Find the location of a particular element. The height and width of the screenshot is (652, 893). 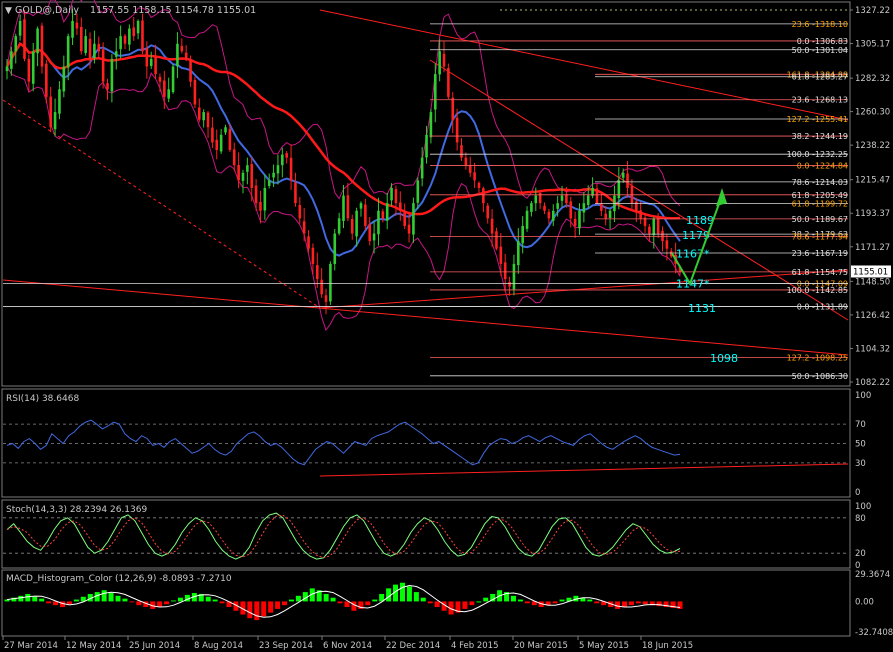

price-y-tick-label: 1238.22 is located at coordinates (872, 146).